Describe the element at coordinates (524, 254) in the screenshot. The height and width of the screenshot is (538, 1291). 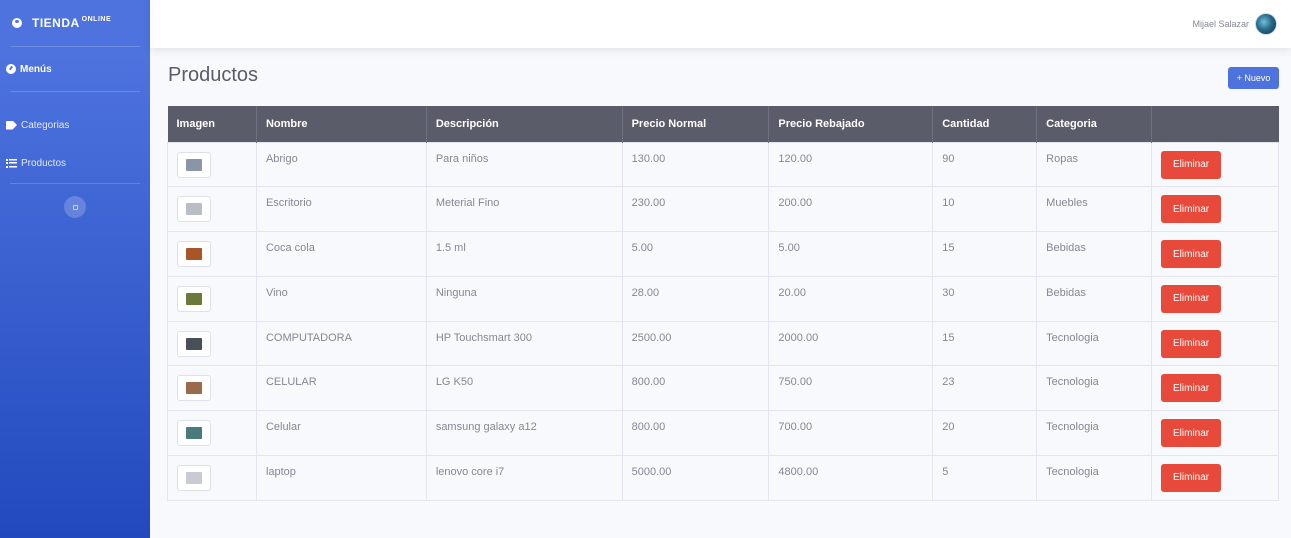
I see `description-cell: 1.5 ml` at that location.